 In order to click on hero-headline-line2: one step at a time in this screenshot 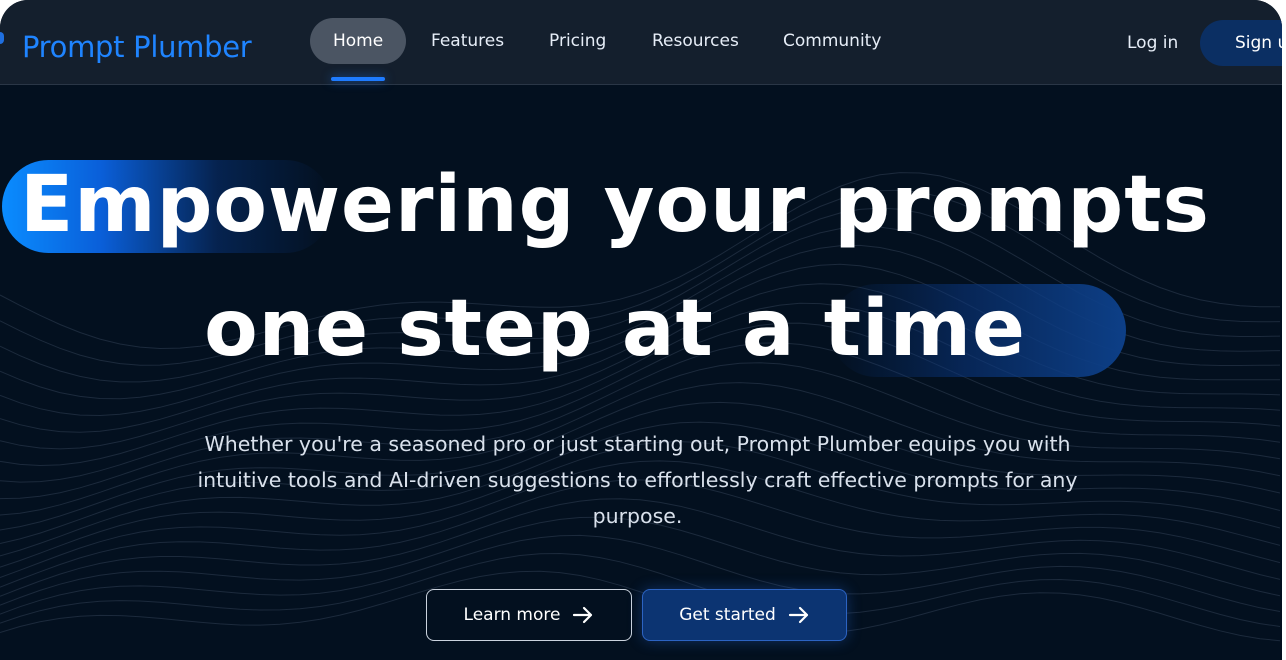, I will do `click(615, 329)`.